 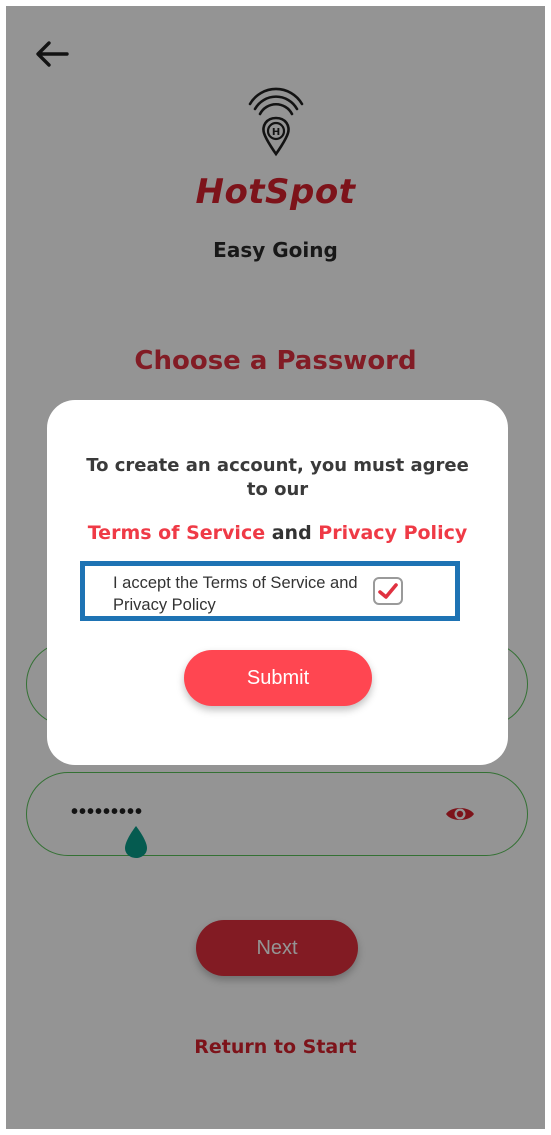 I want to click on privacy-policy-link: Privacy Policy, so click(x=392, y=533).